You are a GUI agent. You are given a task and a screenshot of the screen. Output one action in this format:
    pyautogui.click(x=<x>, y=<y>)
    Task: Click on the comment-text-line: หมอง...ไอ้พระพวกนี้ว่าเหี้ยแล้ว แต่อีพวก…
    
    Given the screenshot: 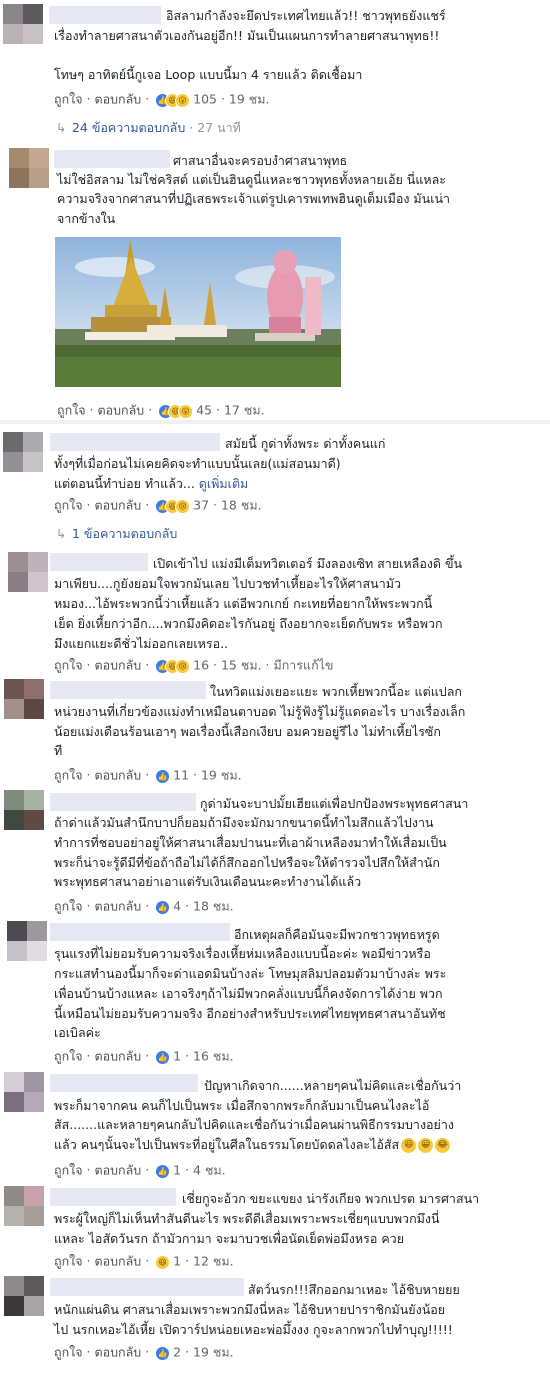 What is the action you would take?
    pyautogui.click(x=243, y=603)
    